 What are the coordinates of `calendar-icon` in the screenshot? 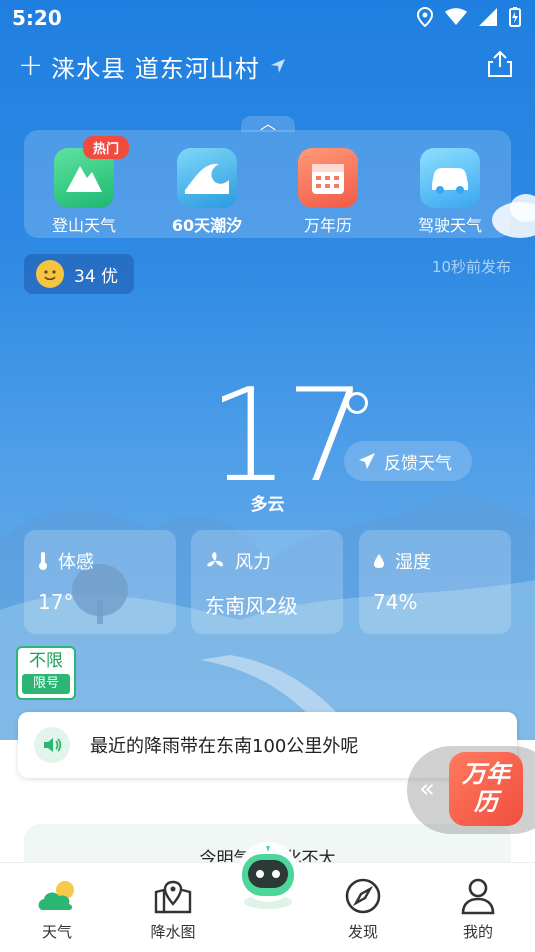 It's located at (328, 178).